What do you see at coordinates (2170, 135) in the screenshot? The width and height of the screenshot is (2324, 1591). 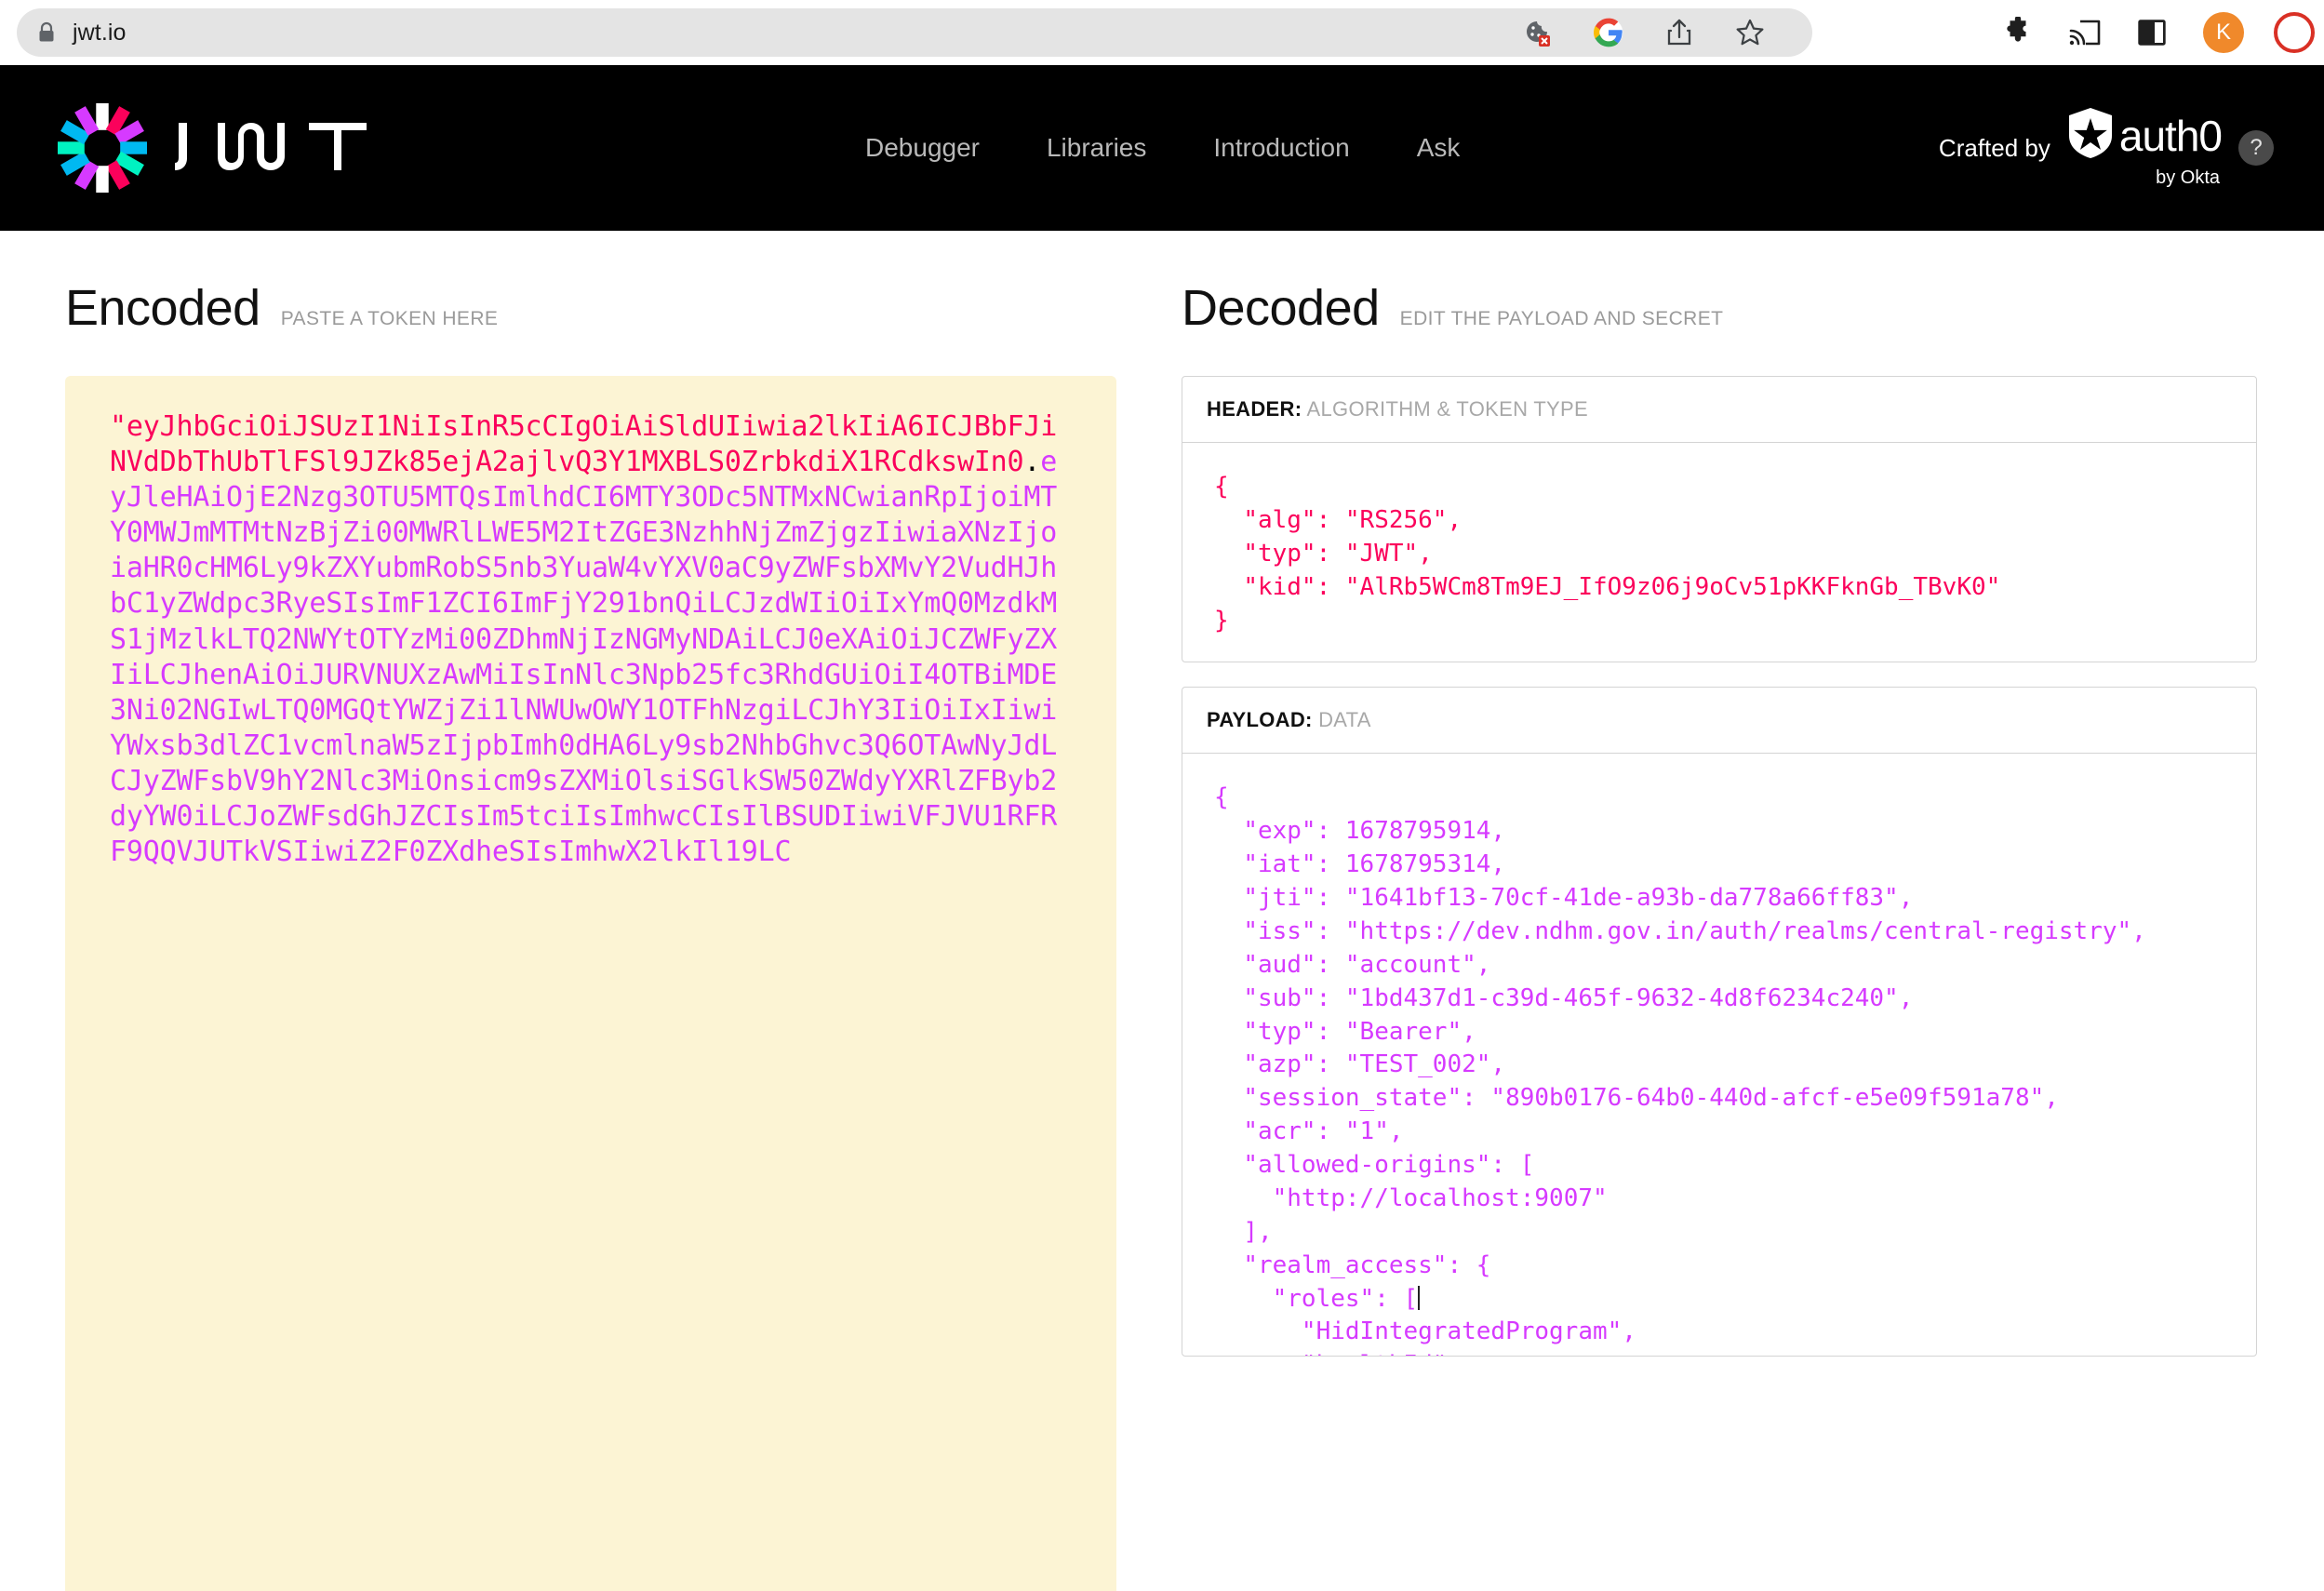 I see `auth0-wordmark: auth0` at bounding box center [2170, 135].